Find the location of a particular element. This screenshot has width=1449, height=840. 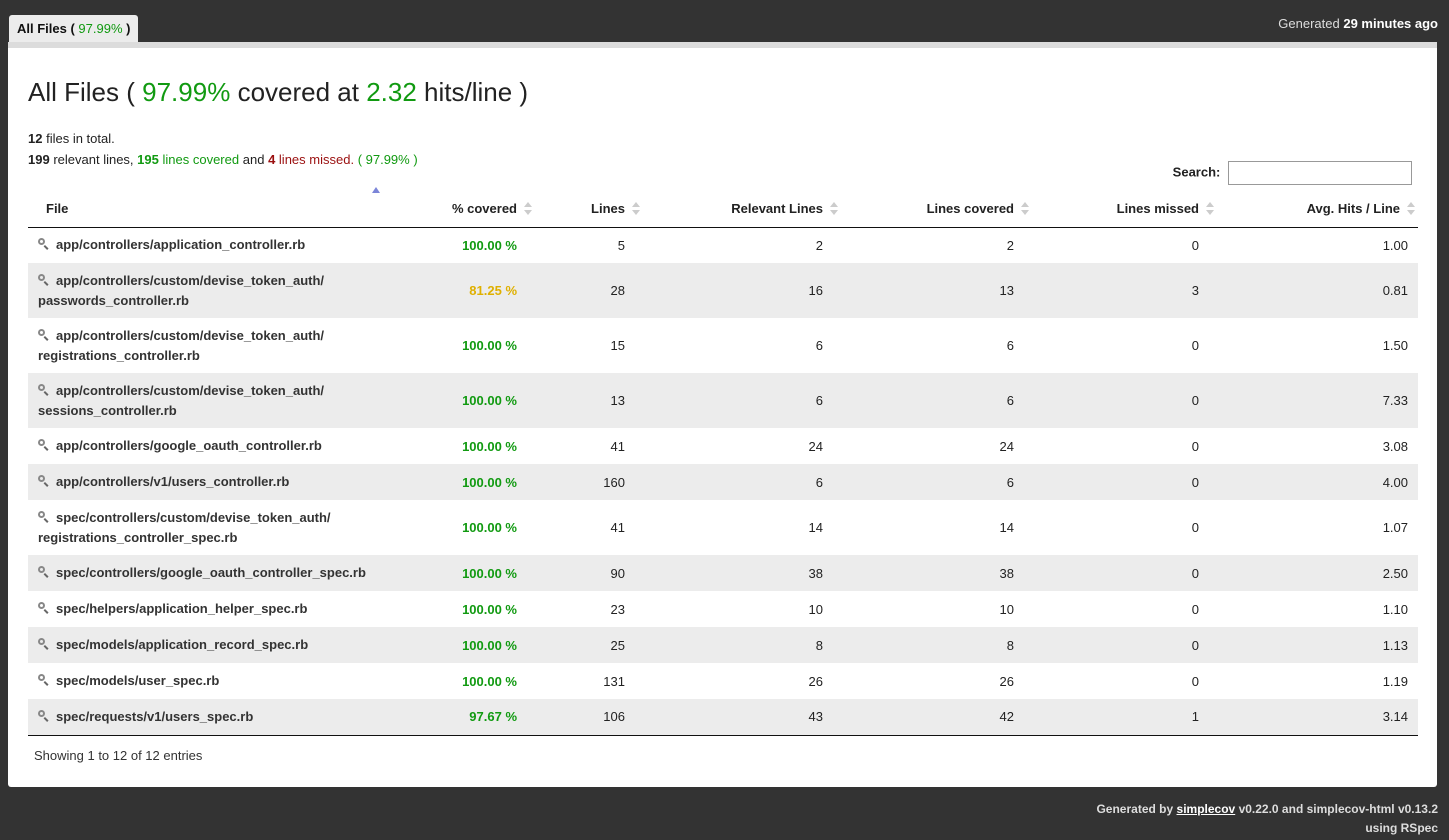

avg-hits-cell: 2.50 is located at coordinates (1395, 573).